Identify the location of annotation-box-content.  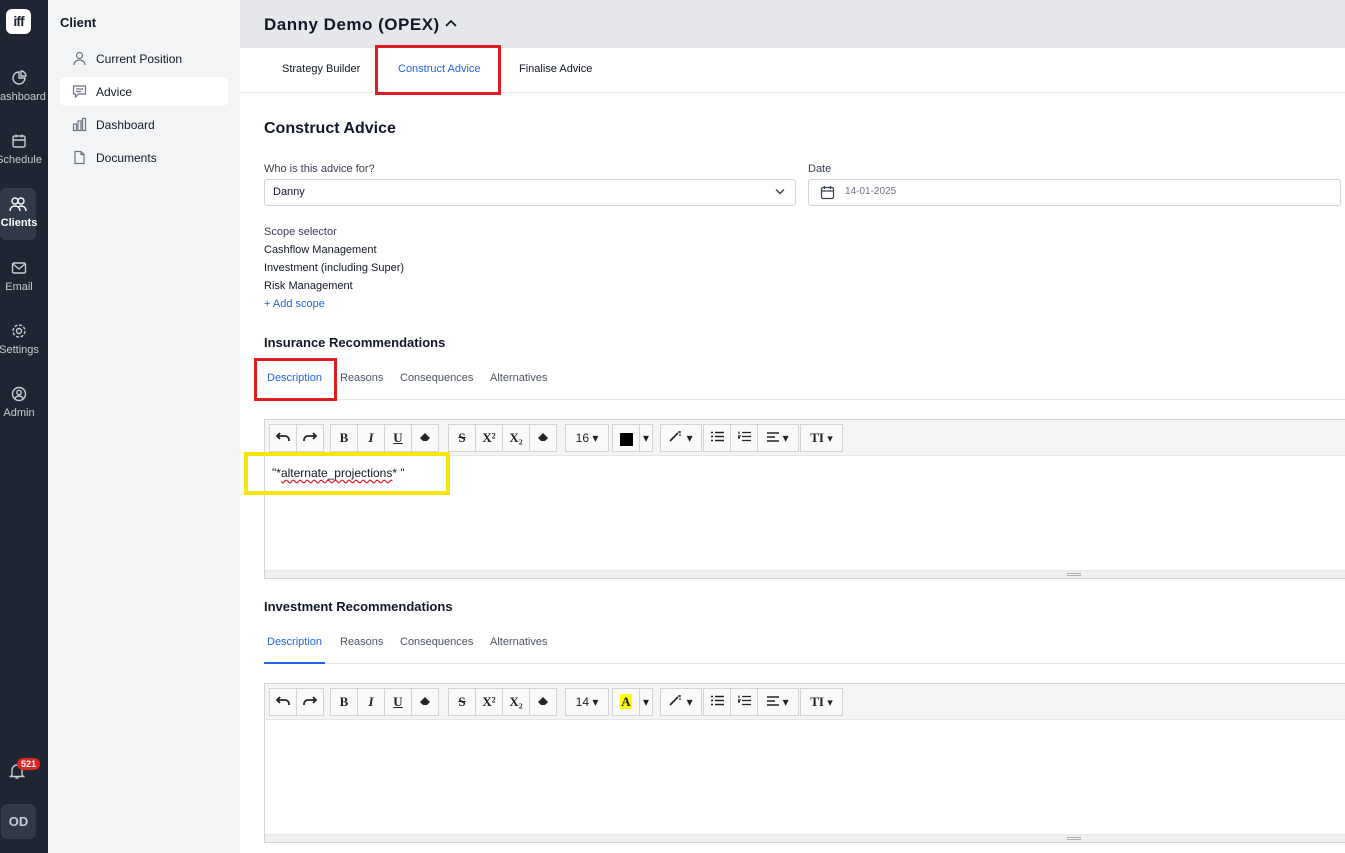
(347, 473).